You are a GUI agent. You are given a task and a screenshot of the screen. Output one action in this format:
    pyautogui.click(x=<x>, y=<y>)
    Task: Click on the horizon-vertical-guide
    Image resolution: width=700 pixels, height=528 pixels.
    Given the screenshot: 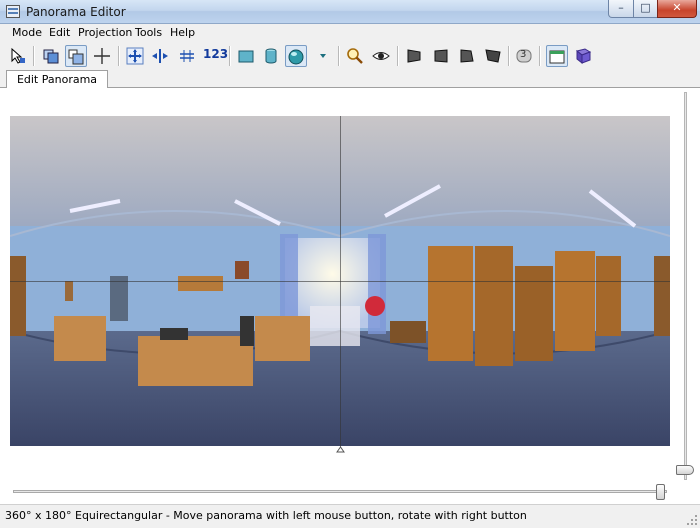 What is the action you would take?
    pyautogui.click(x=340, y=282)
    